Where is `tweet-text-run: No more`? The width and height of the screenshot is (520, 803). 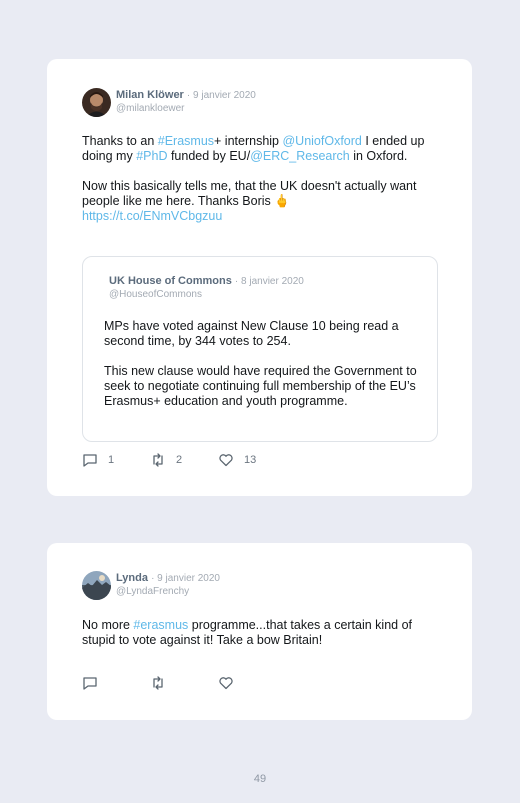 tweet-text-run: No more is located at coordinates (108, 625).